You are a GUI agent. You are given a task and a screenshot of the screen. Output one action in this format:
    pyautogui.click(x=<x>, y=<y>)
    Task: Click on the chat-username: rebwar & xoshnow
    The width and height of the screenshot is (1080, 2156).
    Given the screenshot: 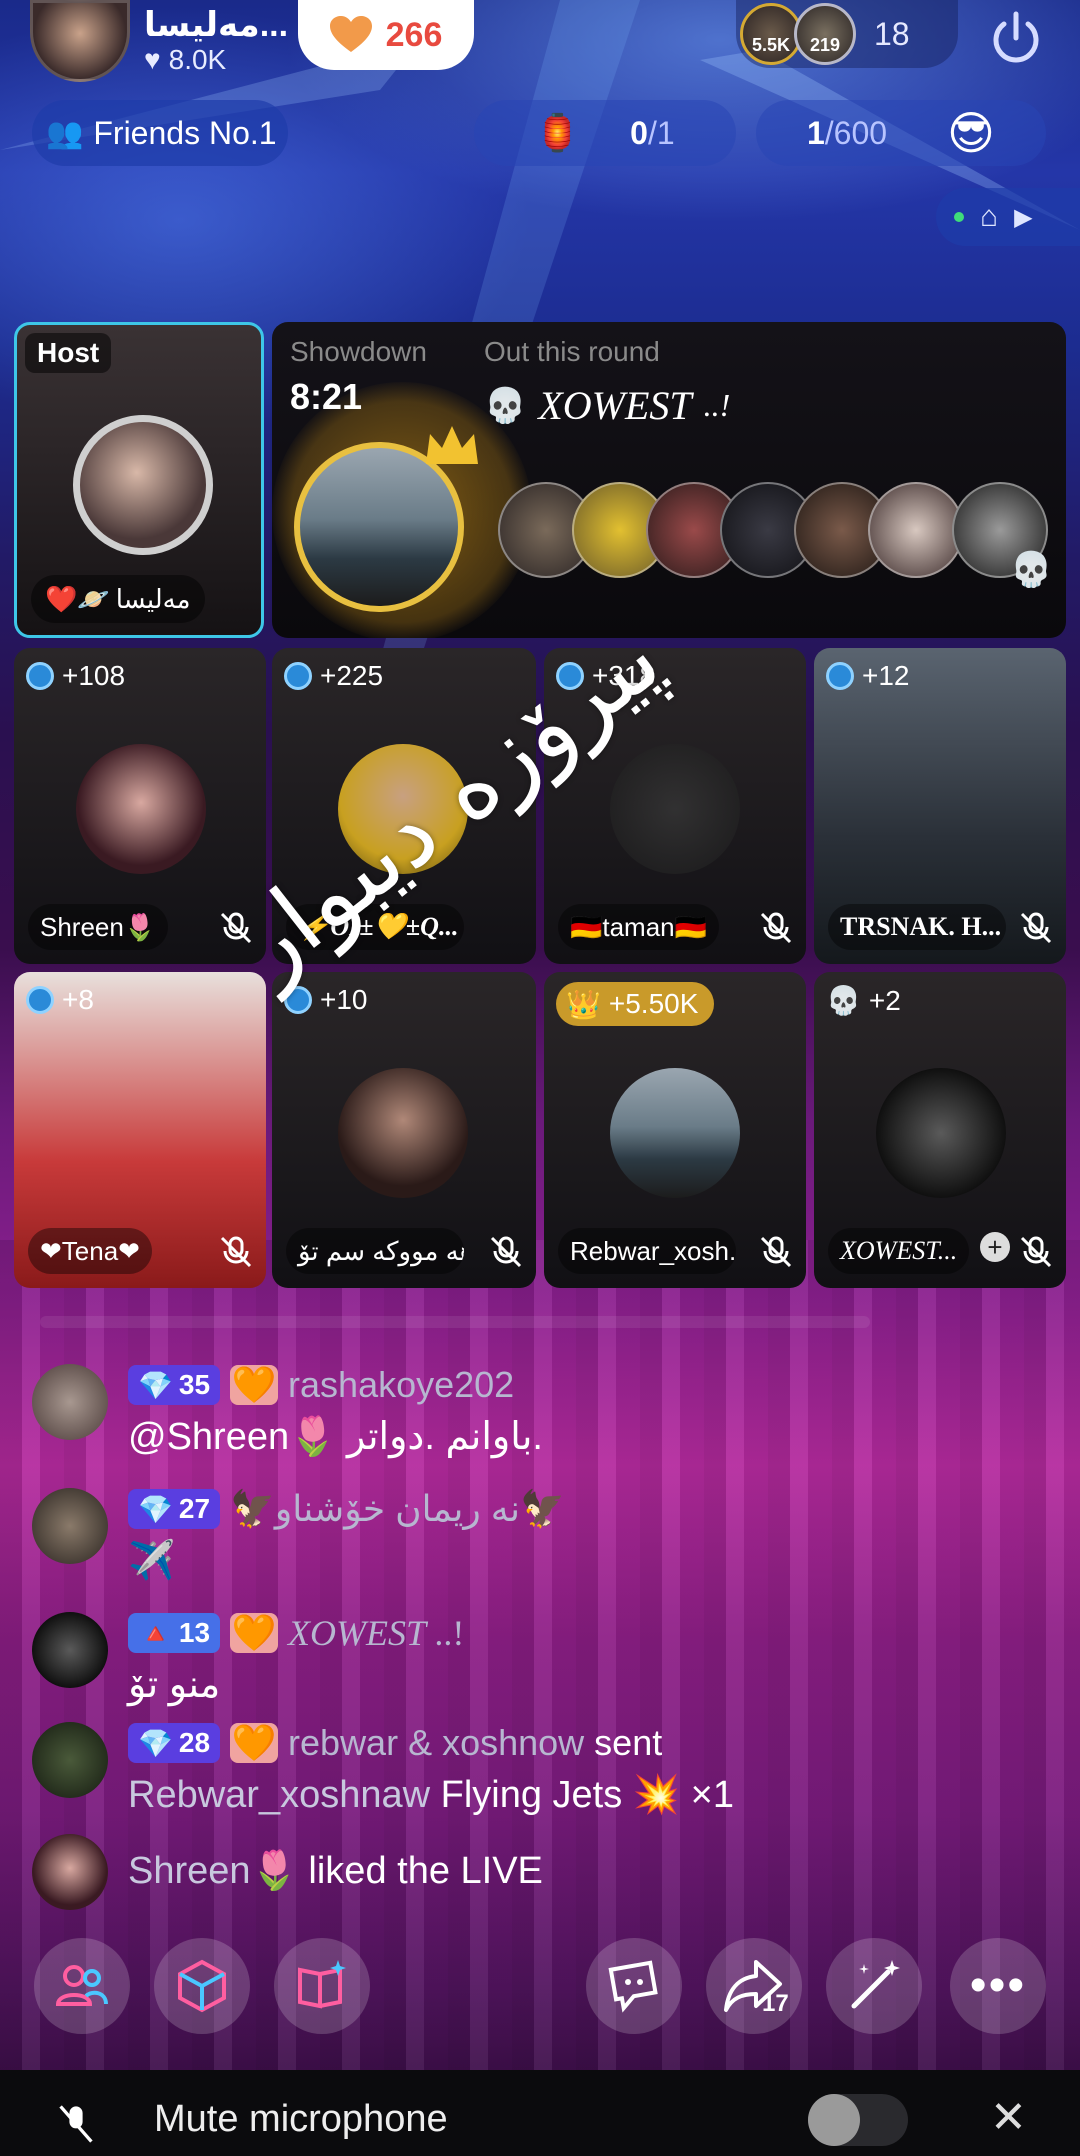 What is the action you would take?
    pyautogui.click(x=436, y=1743)
    